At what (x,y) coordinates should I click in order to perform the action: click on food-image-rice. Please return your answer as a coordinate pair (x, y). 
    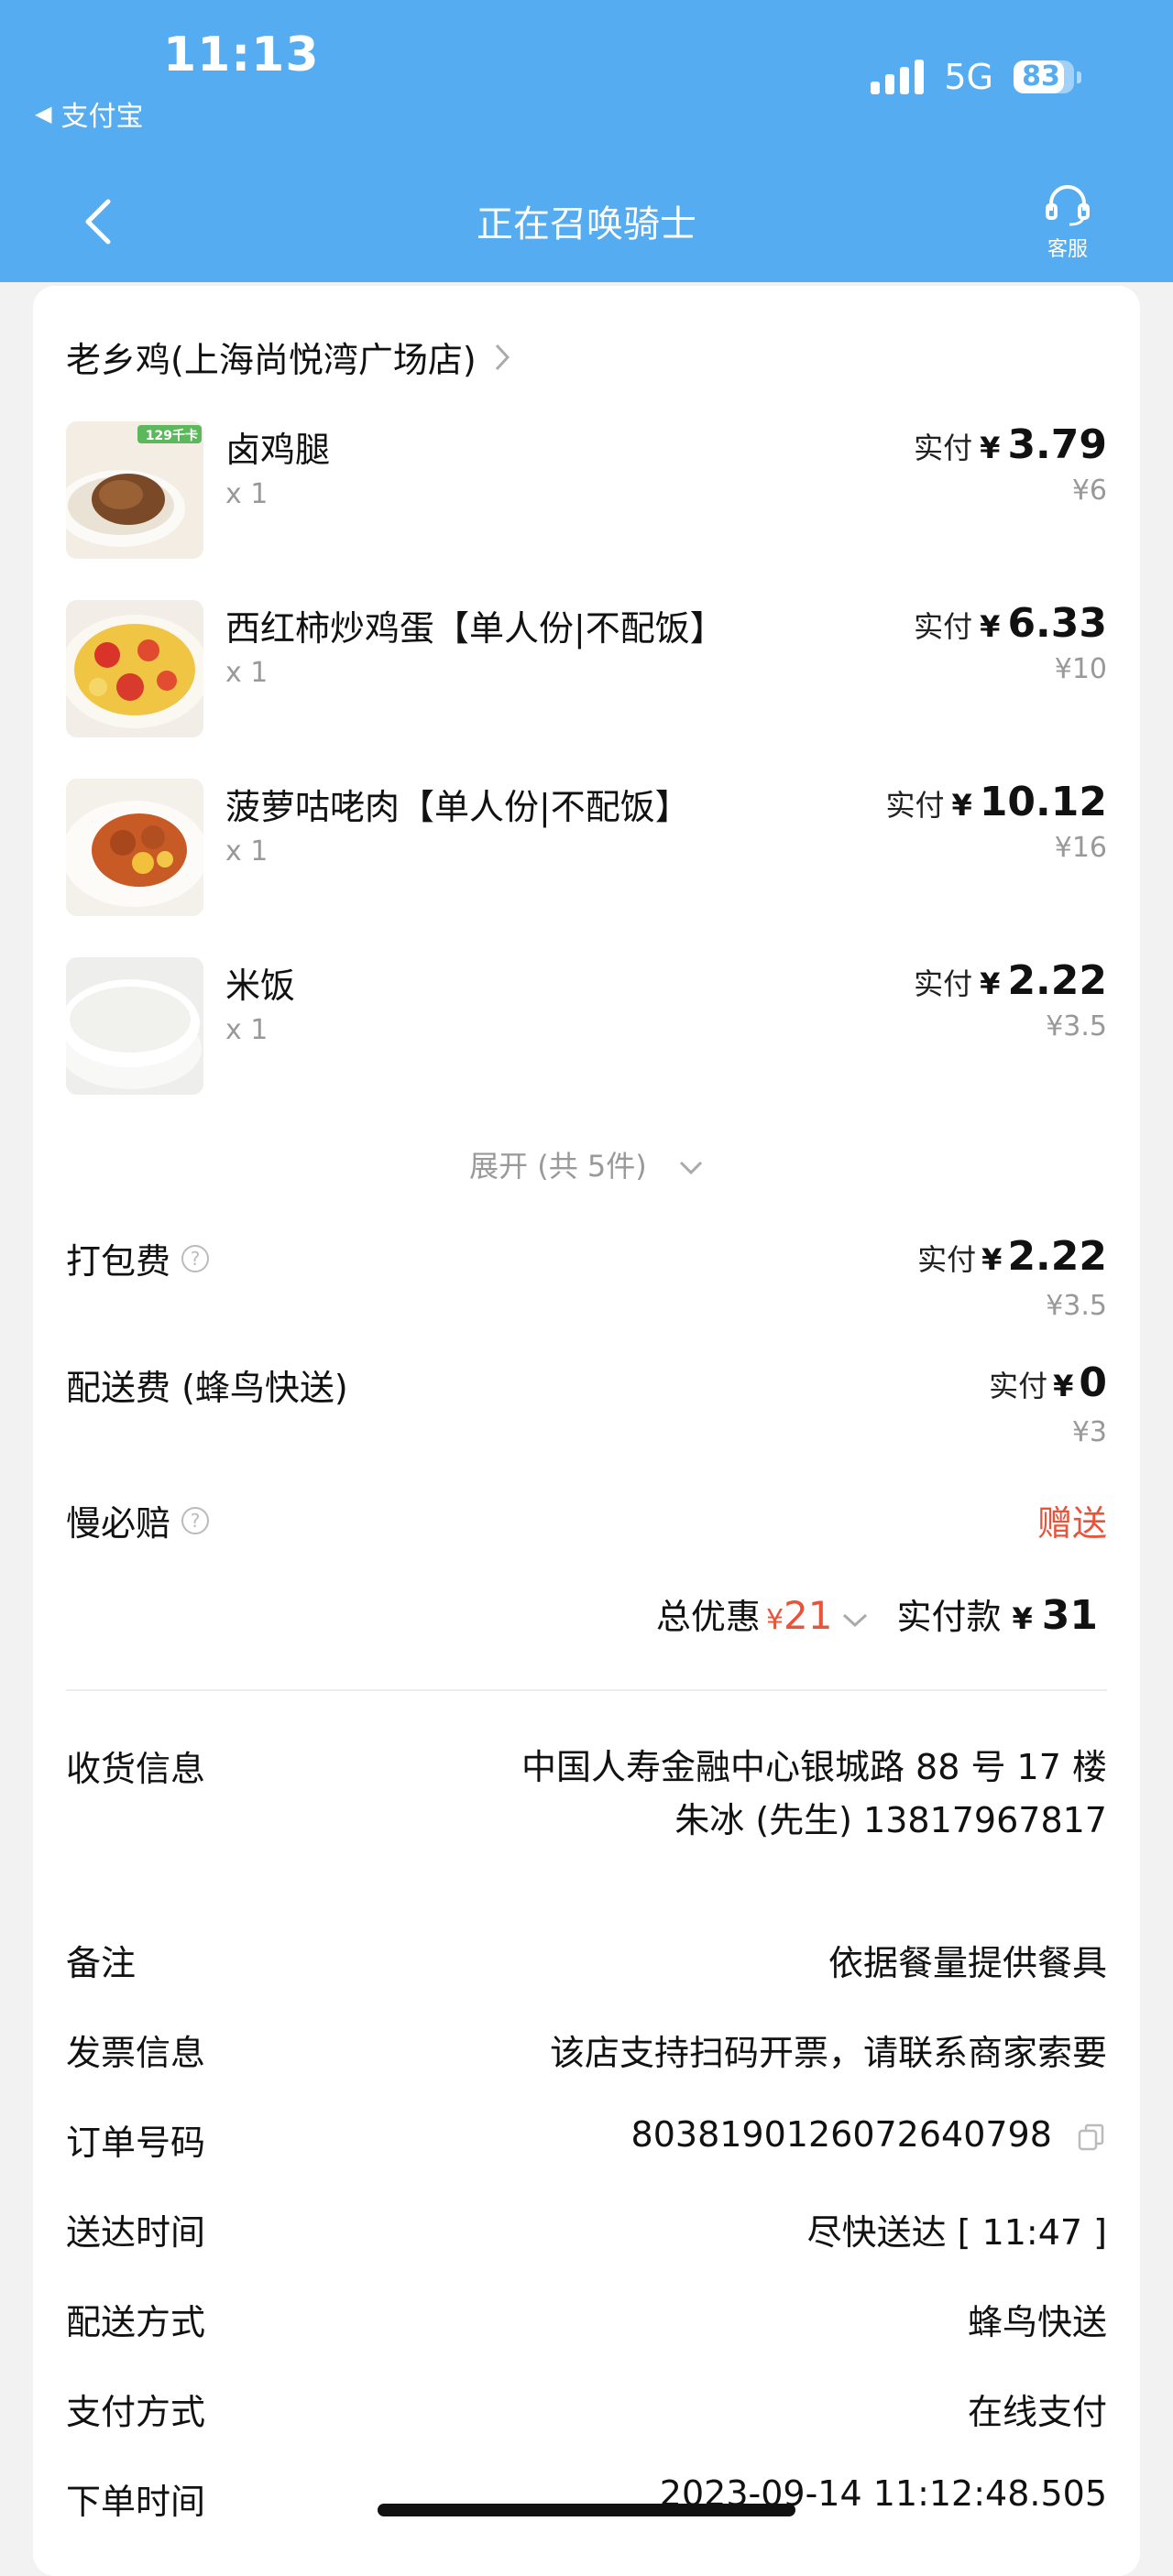
    Looking at the image, I should click on (135, 1026).